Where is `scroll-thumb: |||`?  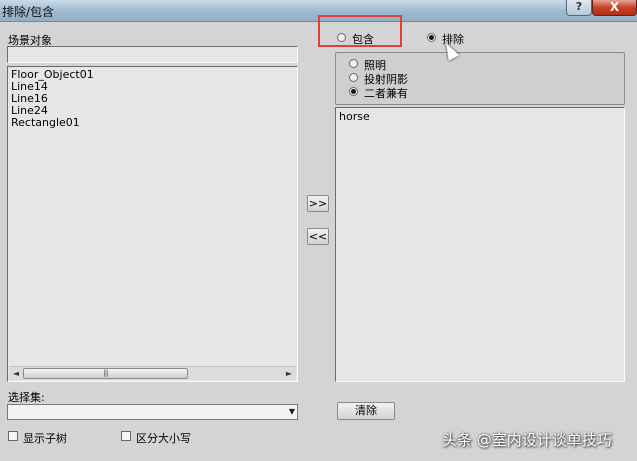
scroll-thumb: ||| is located at coordinates (105, 373).